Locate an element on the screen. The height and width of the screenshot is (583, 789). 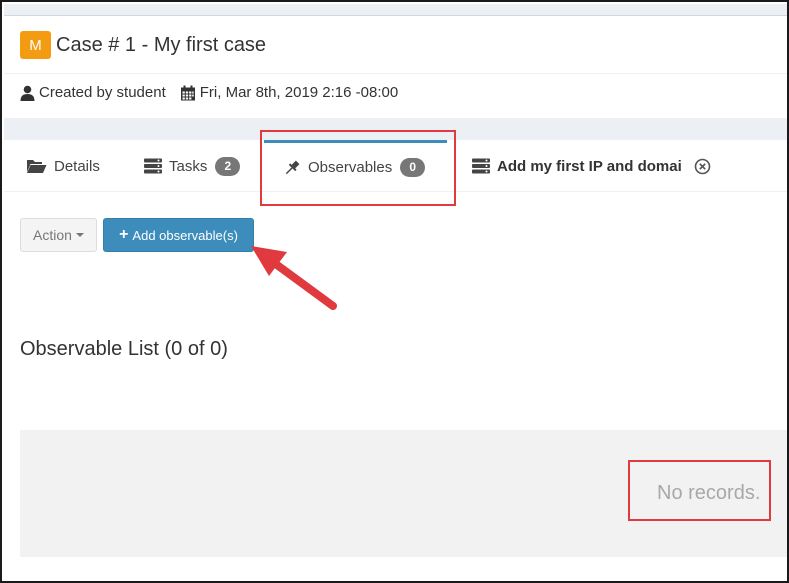
tab-task-label: Add my first IP and domai is located at coordinates (589, 166).